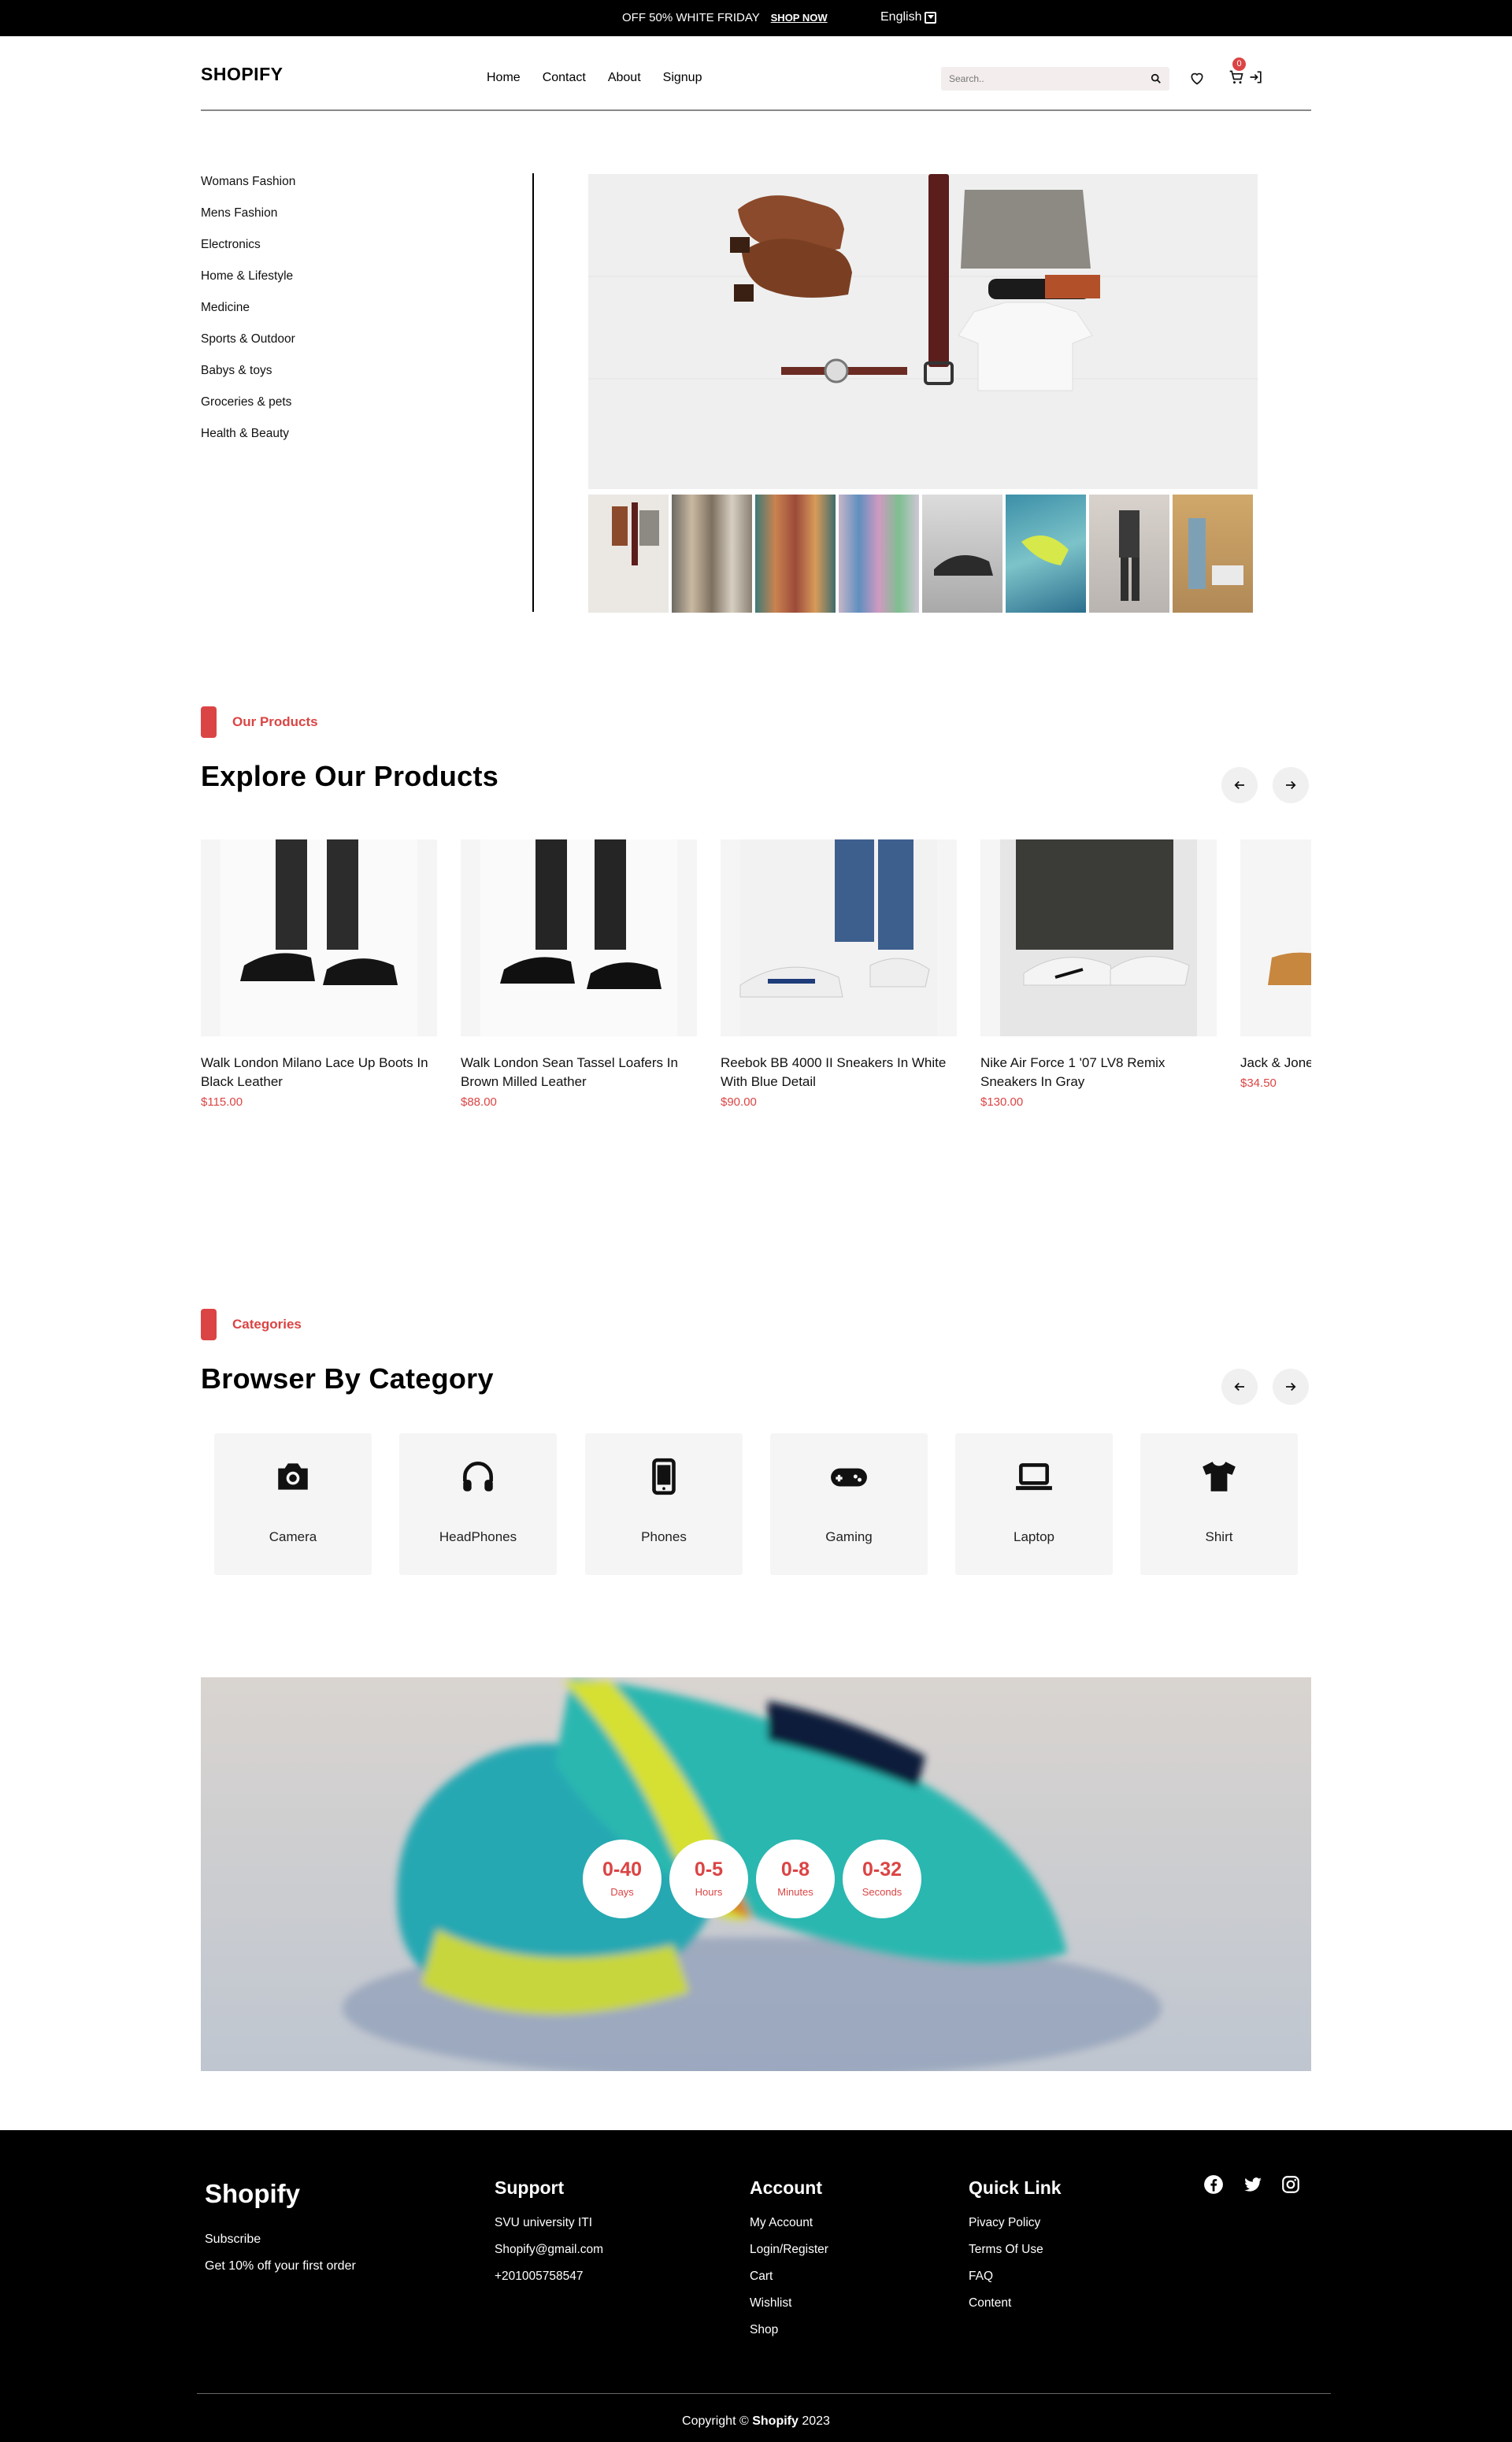 The width and height of the screenshot is (1512, 2442). I want to click on countdown-hours: 0-5 Hours, so click(708, 1879).